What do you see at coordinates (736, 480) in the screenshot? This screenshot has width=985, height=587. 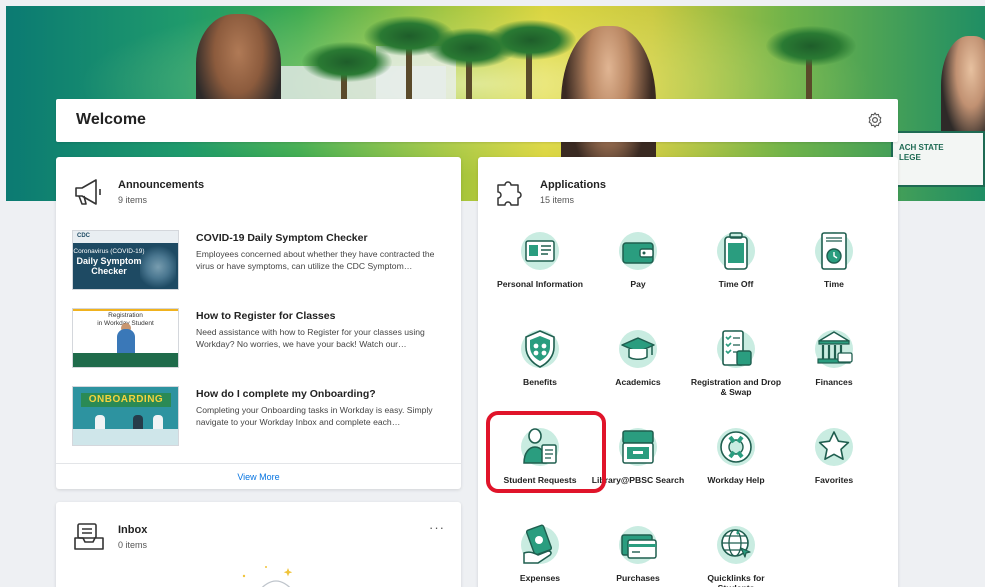 I see `app-label: Workday Help` at bounding box center [736, 480].